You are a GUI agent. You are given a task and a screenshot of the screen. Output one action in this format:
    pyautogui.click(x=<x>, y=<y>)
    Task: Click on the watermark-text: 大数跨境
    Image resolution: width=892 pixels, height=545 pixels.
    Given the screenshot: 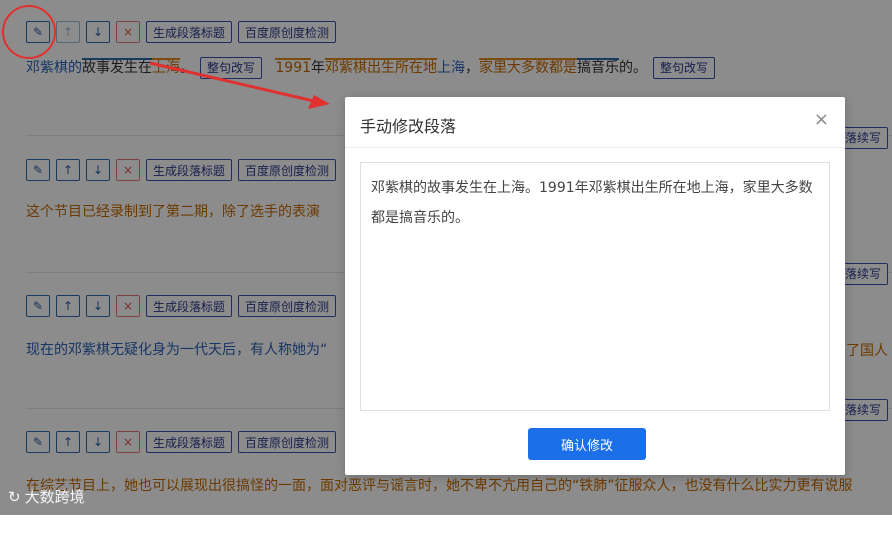 What is the action you would take?
    pyautogui.click(x=54, y=497)
    